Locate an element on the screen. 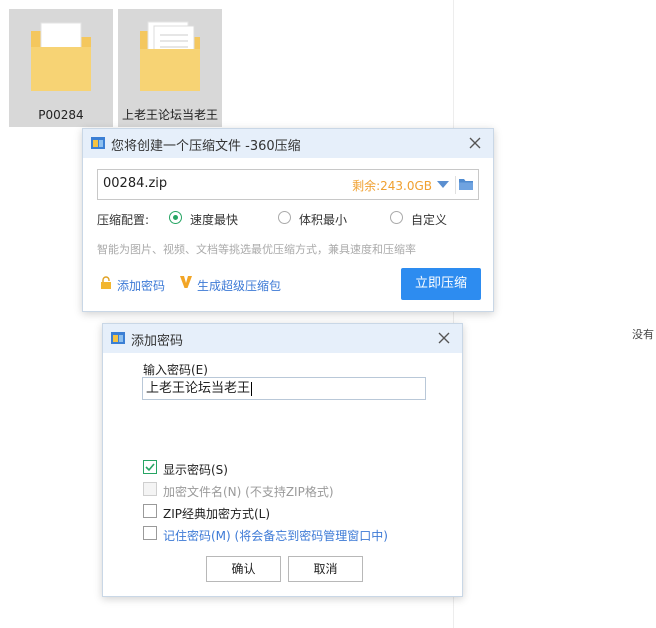 This screenshot has width=656, height=628. add-password-label: 添加密码 is located at coordinates (141, 286).